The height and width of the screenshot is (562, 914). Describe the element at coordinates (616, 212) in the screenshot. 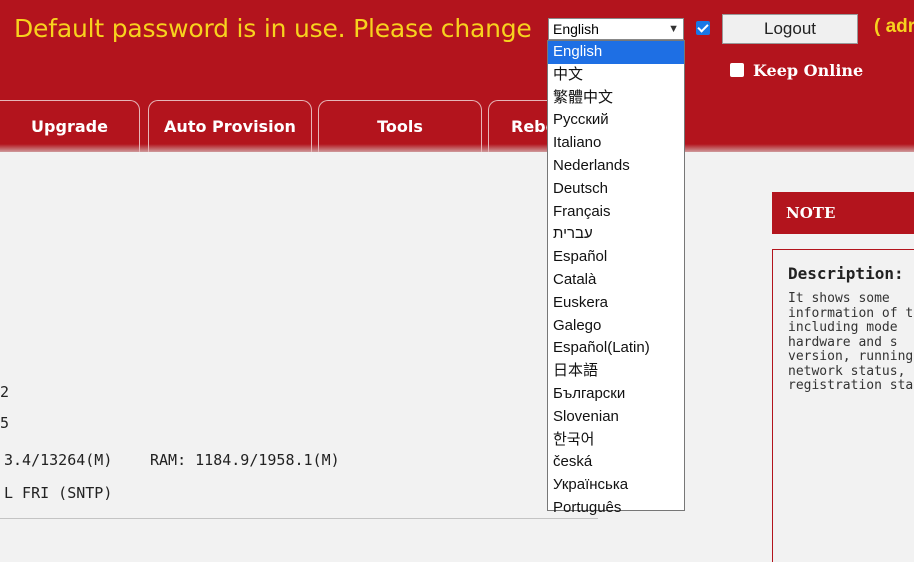

I see `language-option-french: Français` at that location.